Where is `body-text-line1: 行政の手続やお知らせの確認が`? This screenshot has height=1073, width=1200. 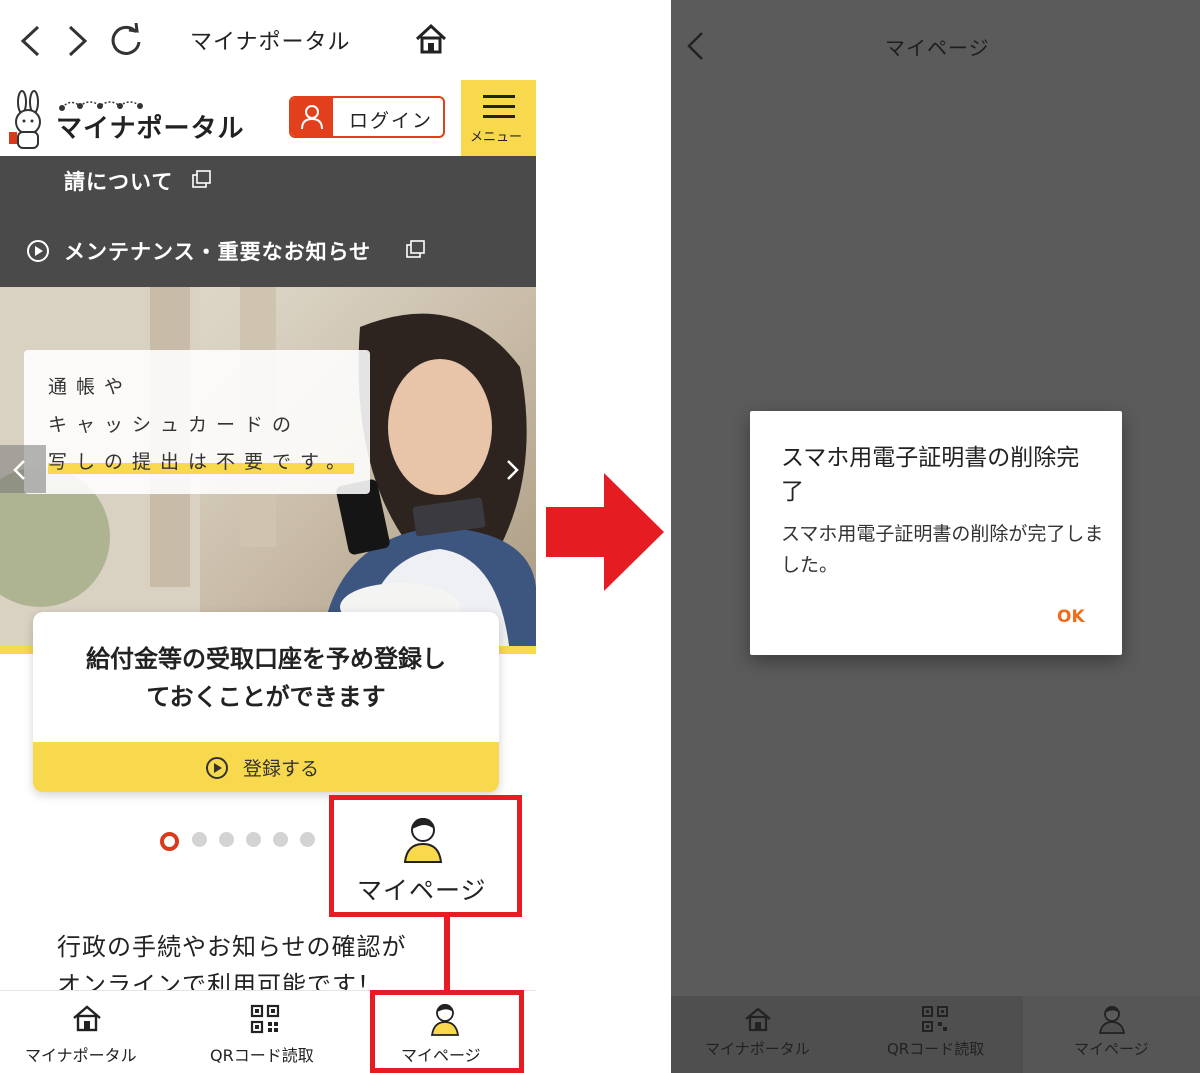
body-text-line1: 行政の手続やお知らせの確認が is located at coordinates (232, 947).